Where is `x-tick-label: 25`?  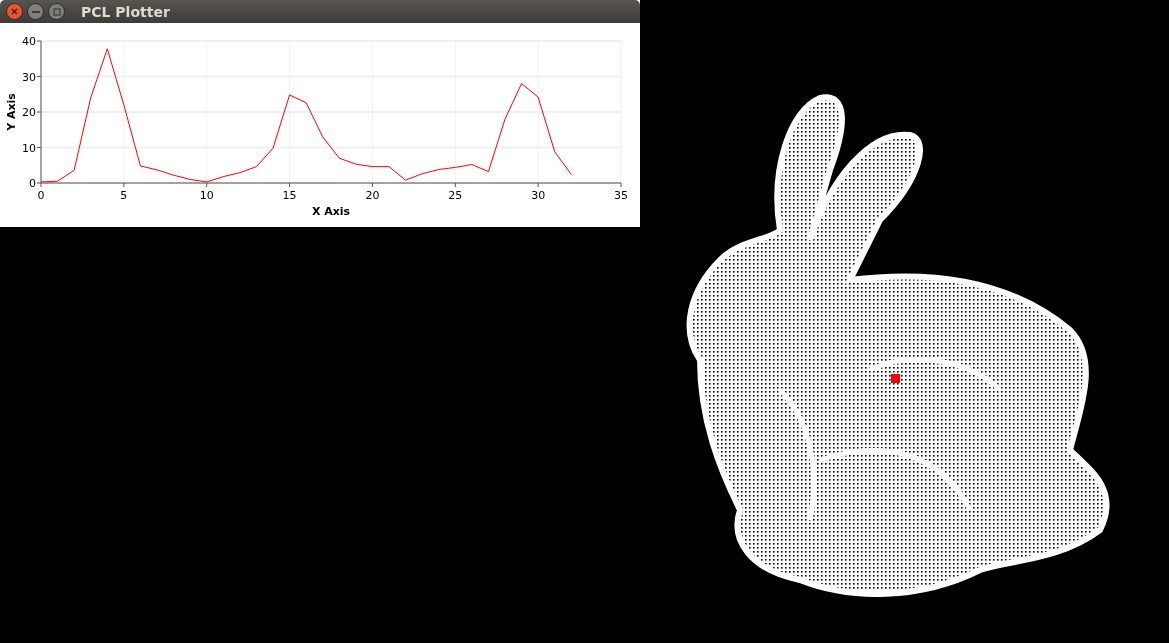
x-tick-label: 25 is located at coordinates (455, 195).